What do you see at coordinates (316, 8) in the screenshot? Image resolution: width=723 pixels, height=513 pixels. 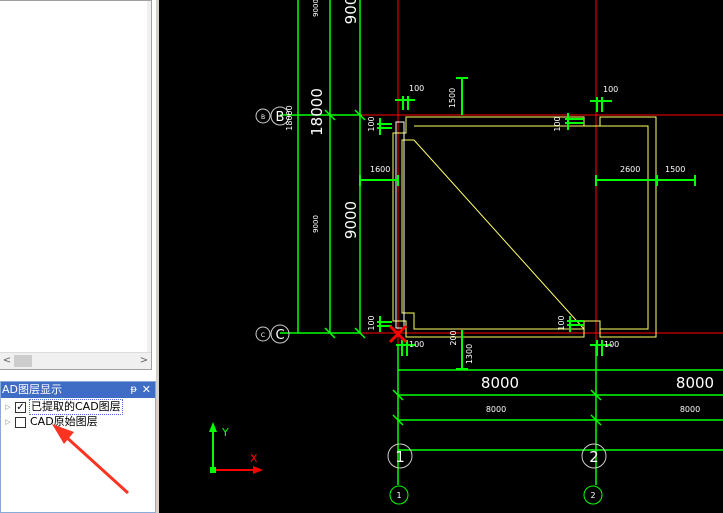 I see `dim-9000-top-small: 9000` at bounding box center [316, 8].